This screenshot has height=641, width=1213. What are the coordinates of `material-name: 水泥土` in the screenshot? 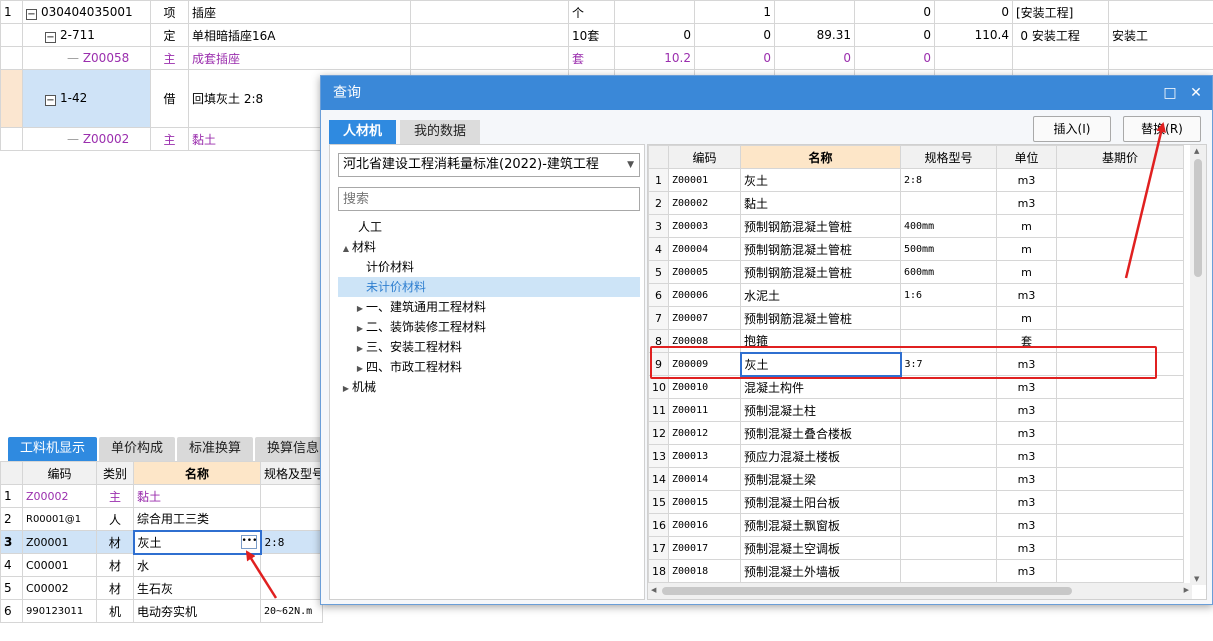 It's located at (820, 295).